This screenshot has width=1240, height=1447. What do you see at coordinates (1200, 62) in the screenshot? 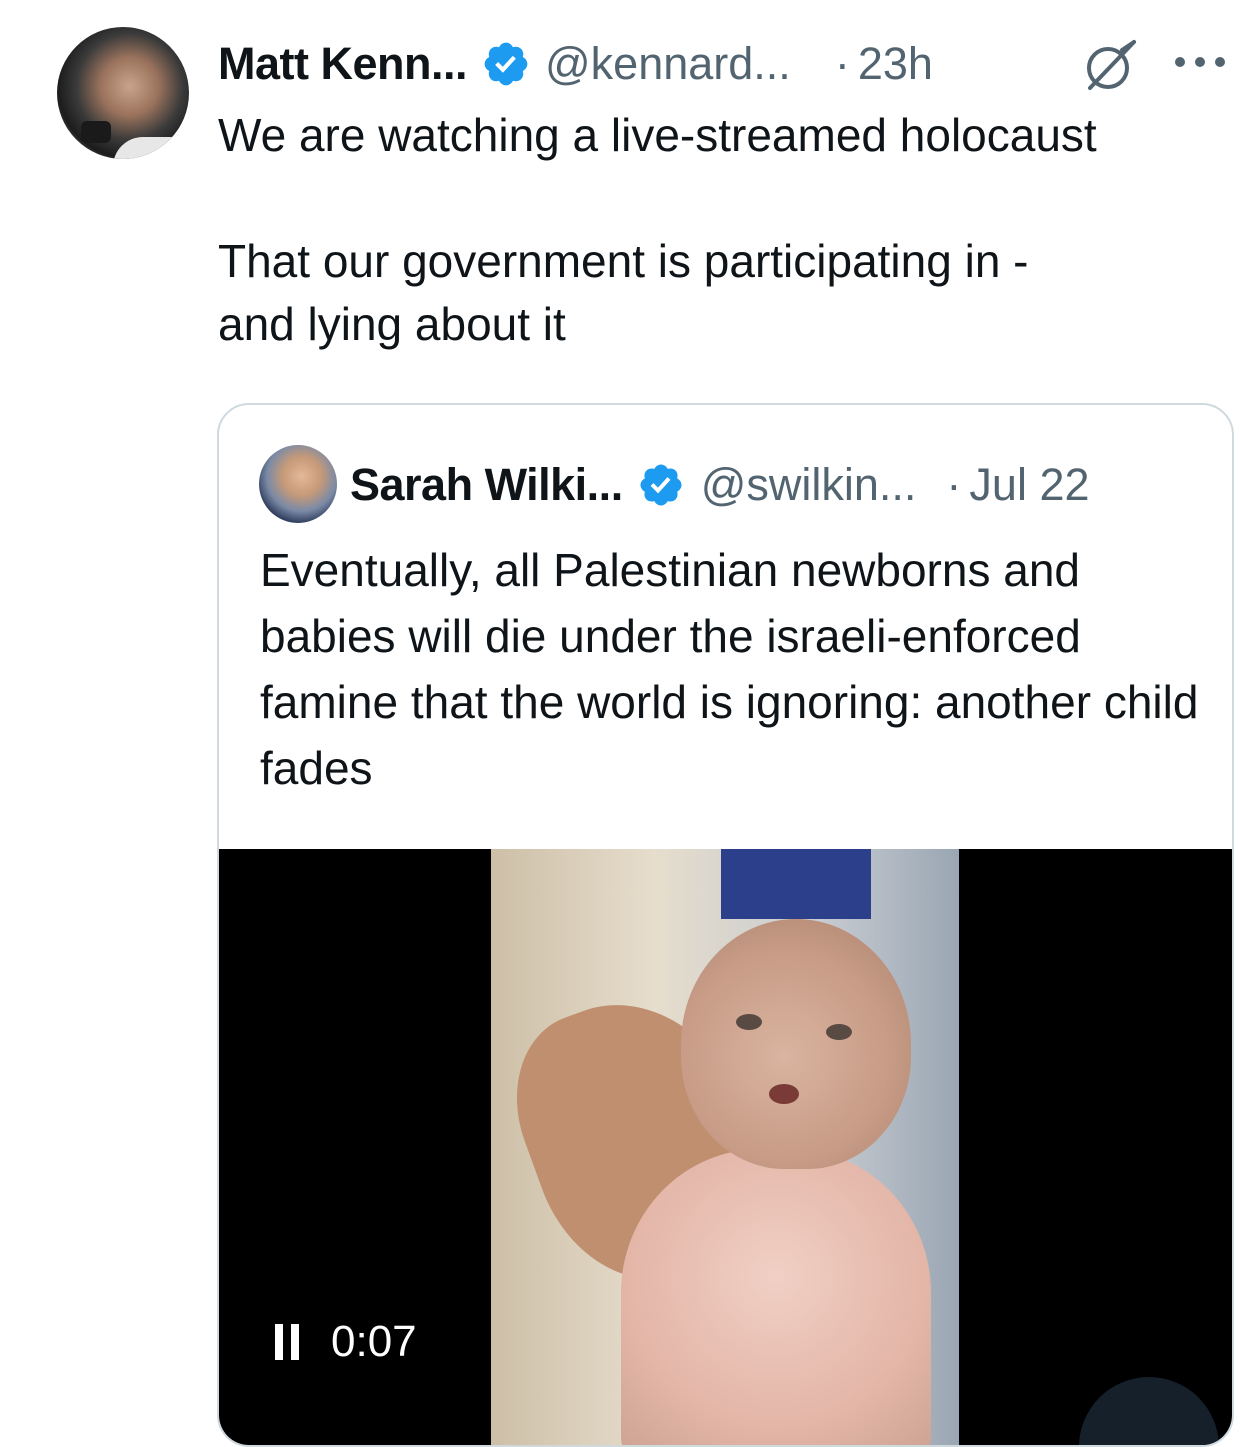
I see `more-options-icon` at bounding box center [1200, 62].